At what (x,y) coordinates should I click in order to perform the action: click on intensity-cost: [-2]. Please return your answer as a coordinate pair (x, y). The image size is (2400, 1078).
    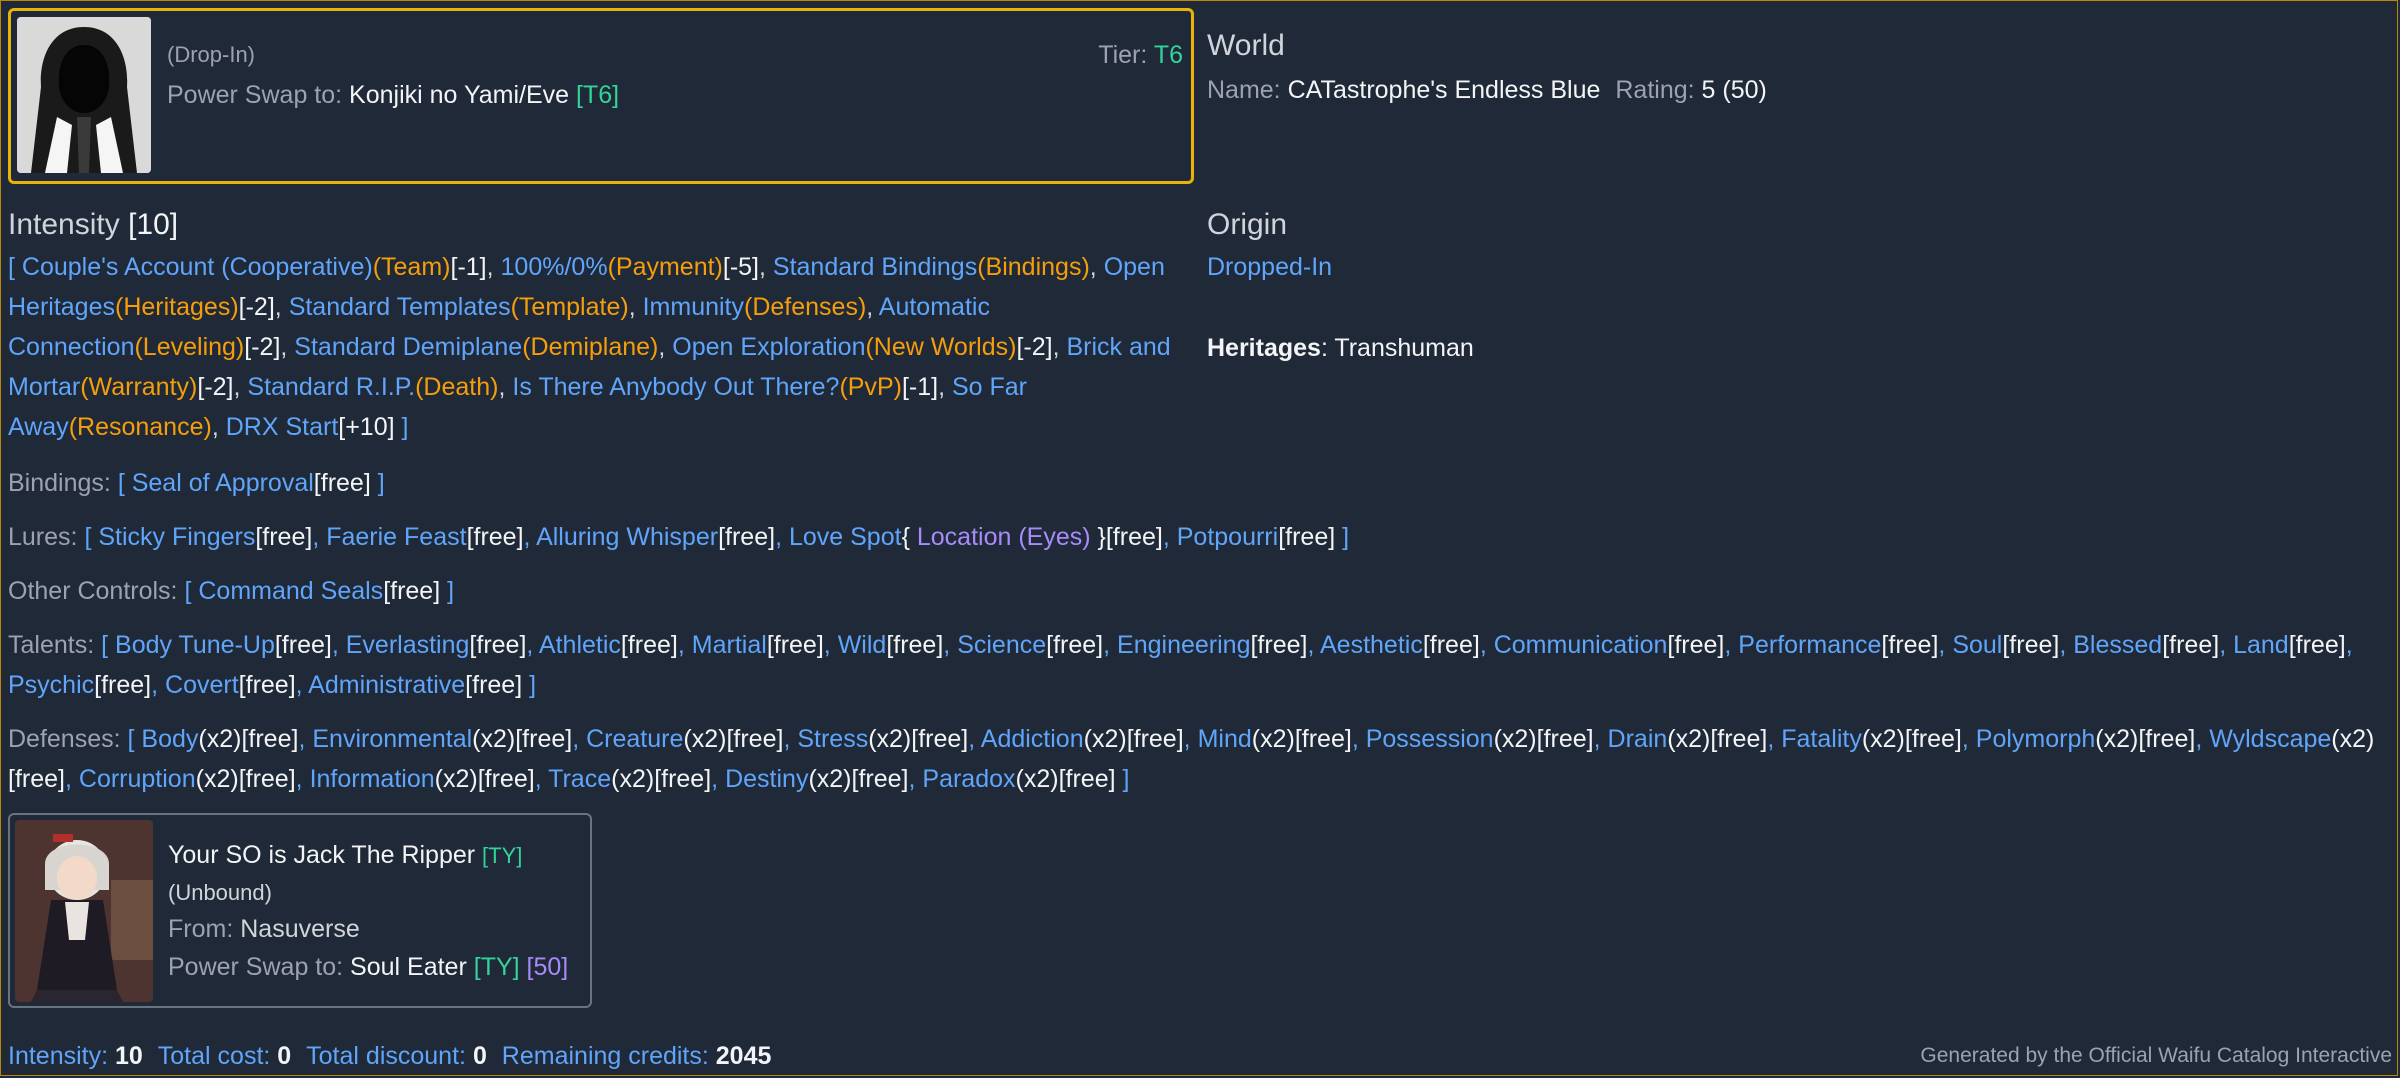
    Looking at the image, I should click on (262, 347).